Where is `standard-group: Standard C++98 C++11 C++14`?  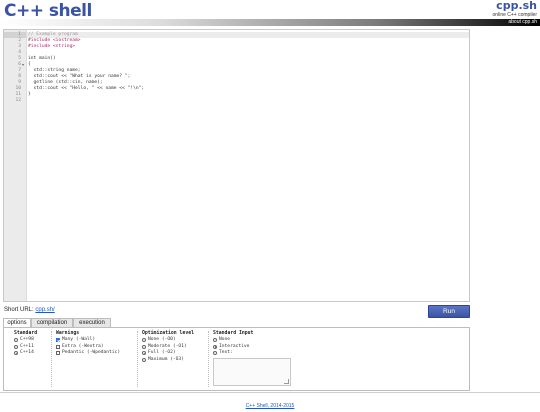 standard-group: Standard C++98 C++11 C++14 is located at coordinates (25, 344).